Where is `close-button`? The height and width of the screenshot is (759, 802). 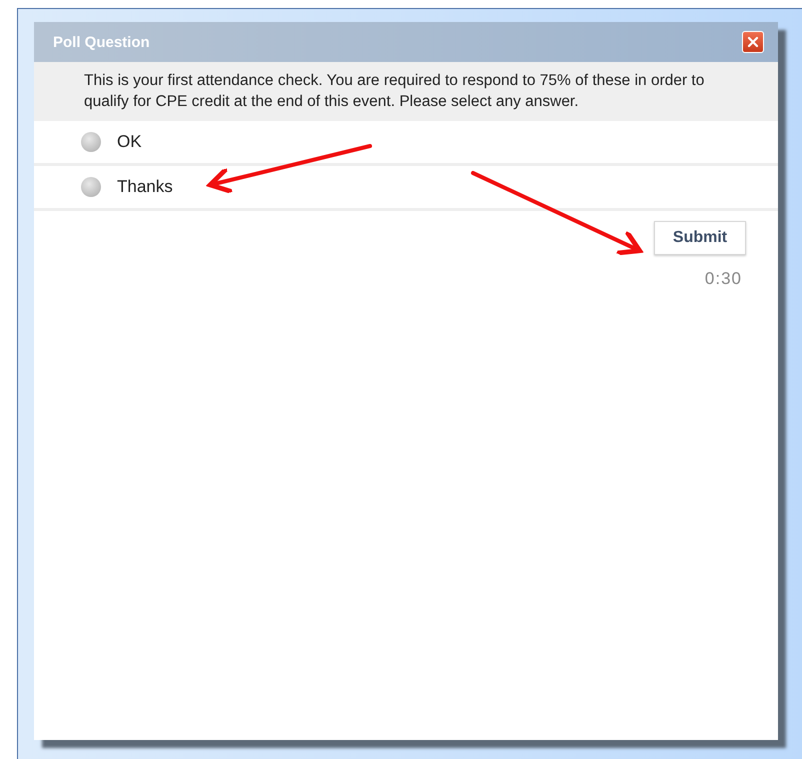 close-button is located at coordinates (753, 42).